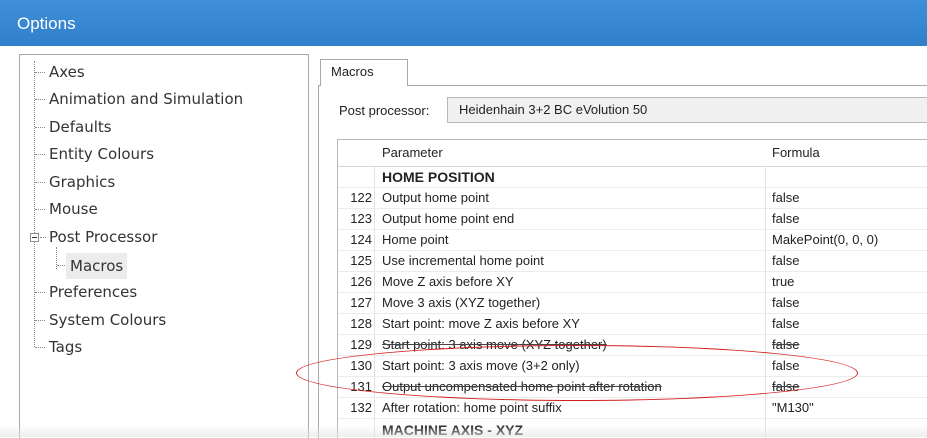 This screenshot has height=438, width=927. Describe the element at coordinates (461, 302) in the screenshot. I see `parameter-cell: Move 3 axis (XYZ together)` at that location.